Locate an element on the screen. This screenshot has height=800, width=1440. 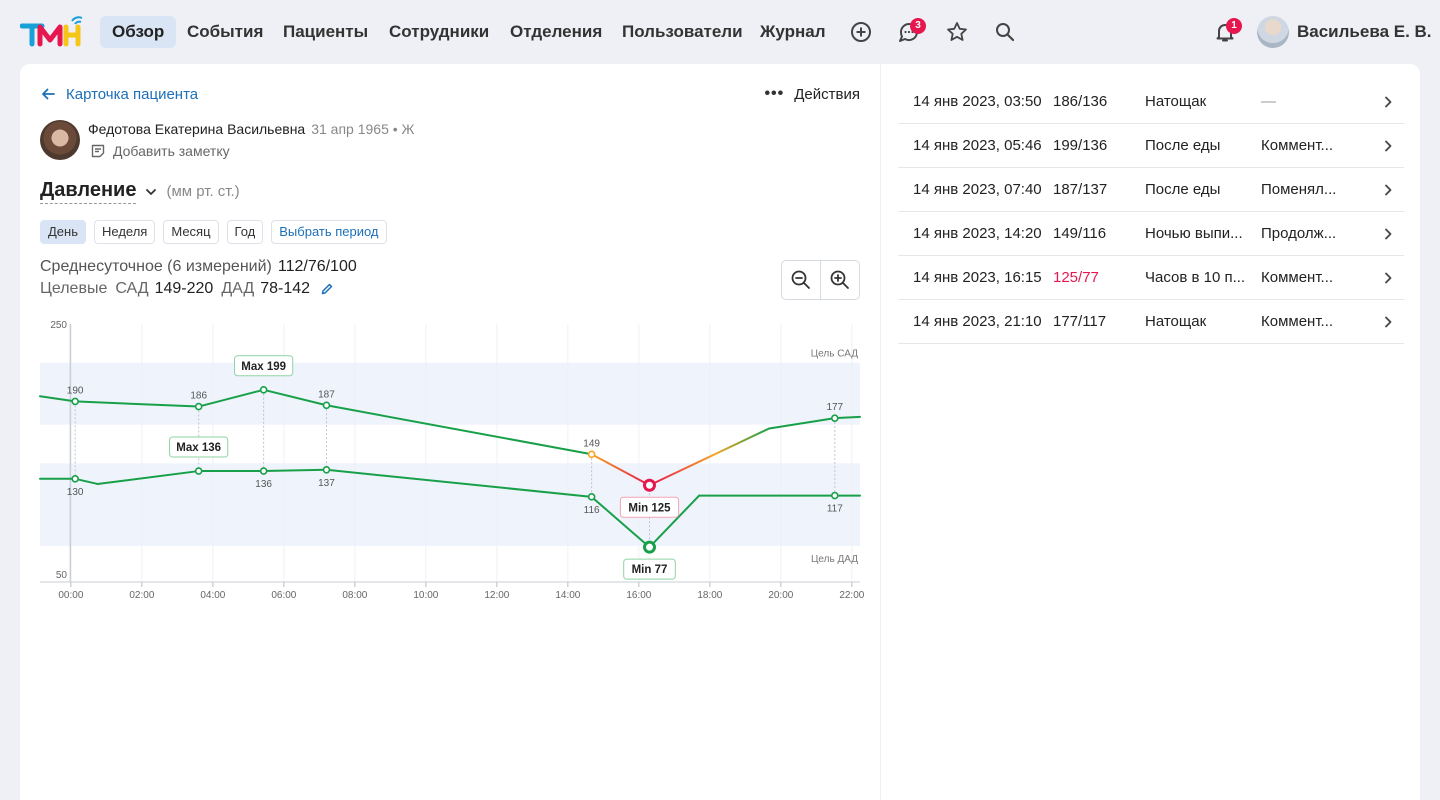
back-link-label: Карточка пациента is located at coordinates (132, 94).